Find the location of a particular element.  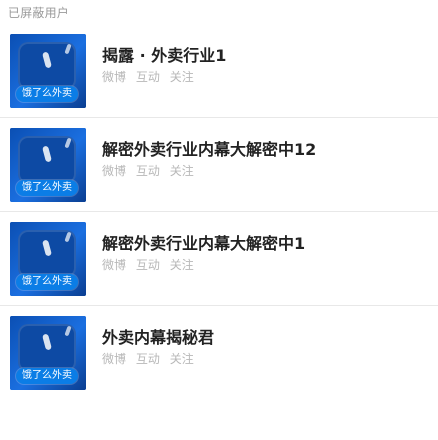

user-name: 解密外卖行业内幕大解密中1 is located at coordinates (203, 242).